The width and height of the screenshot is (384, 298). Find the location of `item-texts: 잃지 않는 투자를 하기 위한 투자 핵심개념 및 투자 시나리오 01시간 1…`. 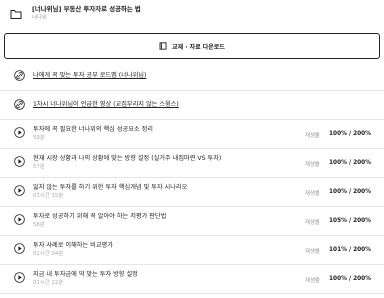

item-texts: 잃지 않는 투자를 하기 위한 투자 핵심개념 및 투자 시나리오 01시간 1… is located at coordinates (110, 191).